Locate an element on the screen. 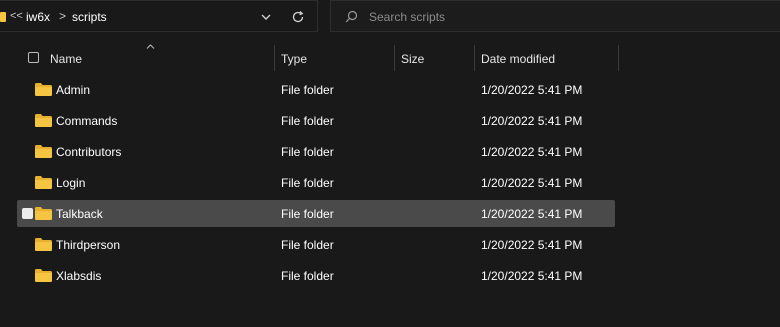 The width and height of the screenshot is (780, 327). column-header-bar: Name Type Size Date modified is located at coordinates (390, 58).